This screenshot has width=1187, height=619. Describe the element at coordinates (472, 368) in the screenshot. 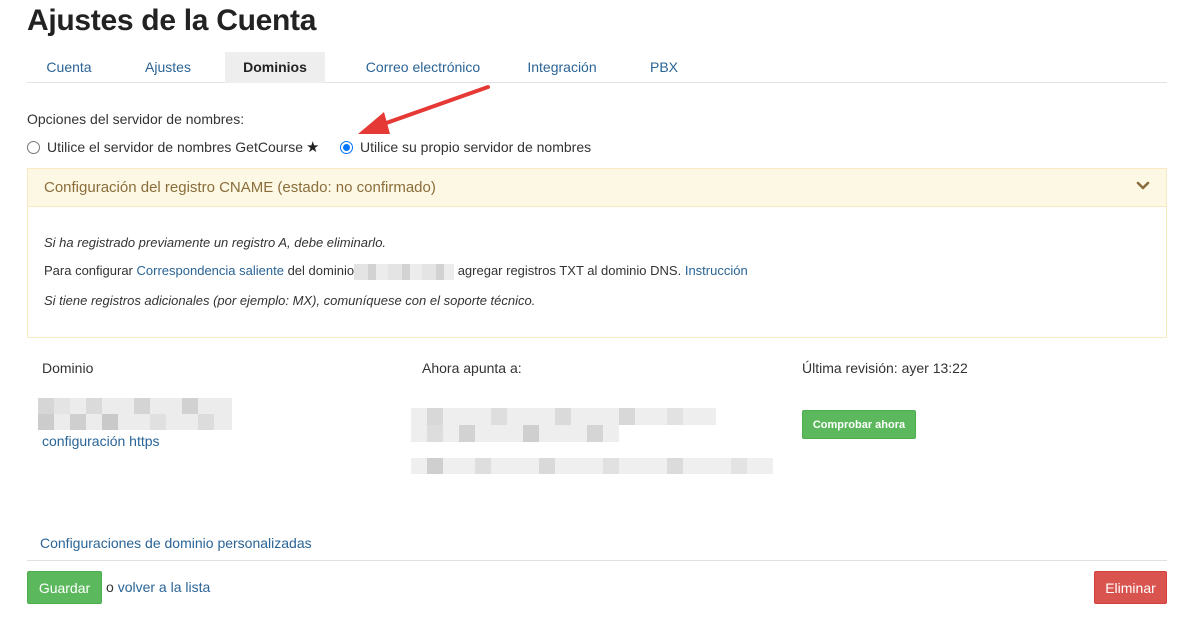

I see `points-to-column-label: Ahora apunta a:` at that location.